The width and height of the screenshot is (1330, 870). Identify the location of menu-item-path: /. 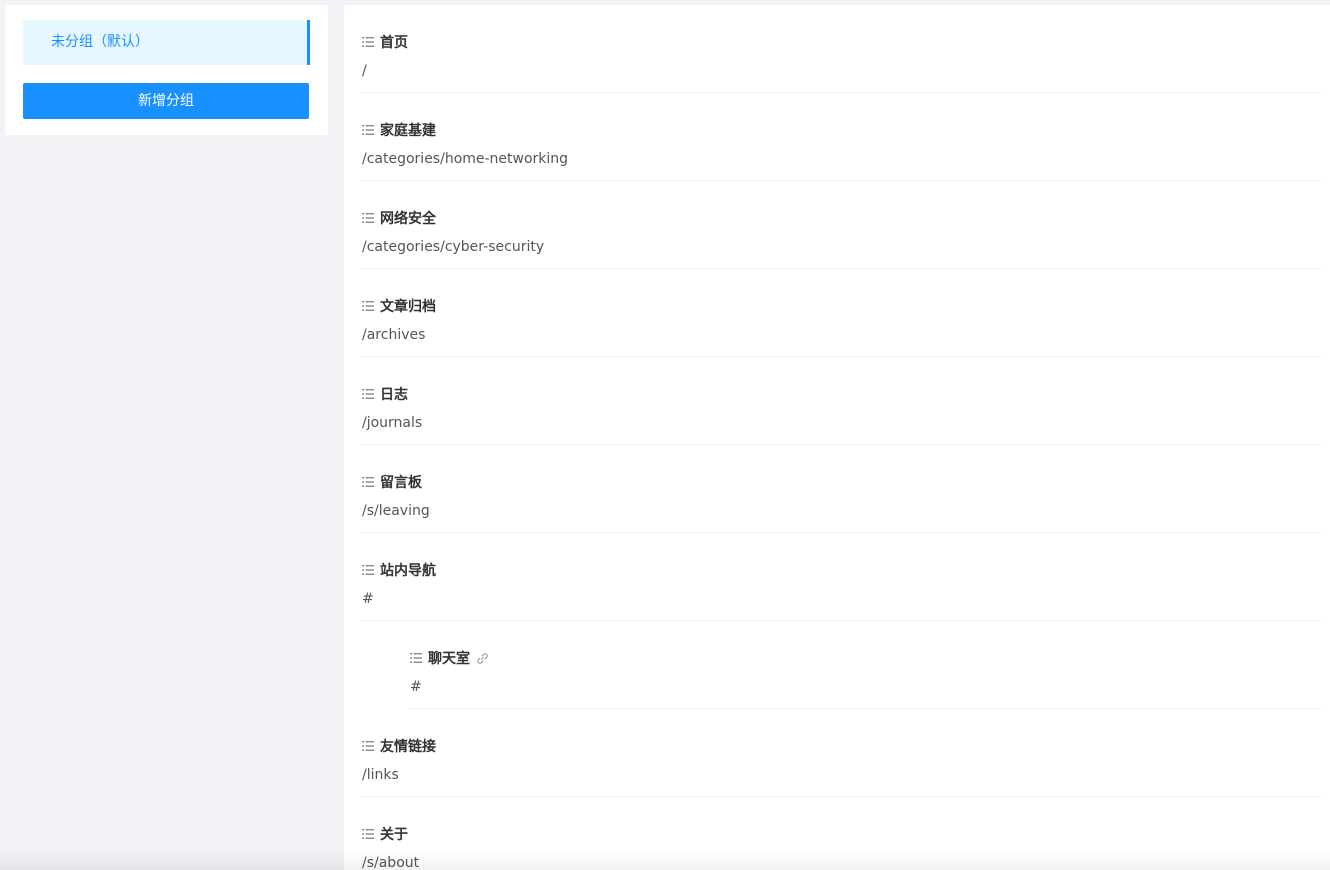
(364, 71).